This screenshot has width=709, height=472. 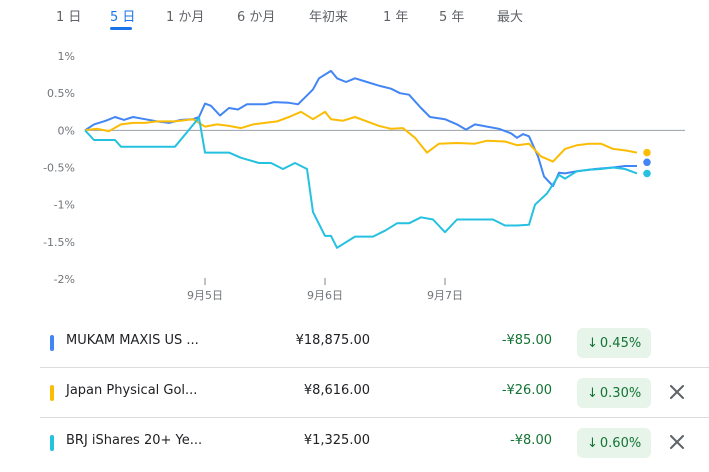 I want to click on y-tick-label: -2%, so click(x=64, y=279).